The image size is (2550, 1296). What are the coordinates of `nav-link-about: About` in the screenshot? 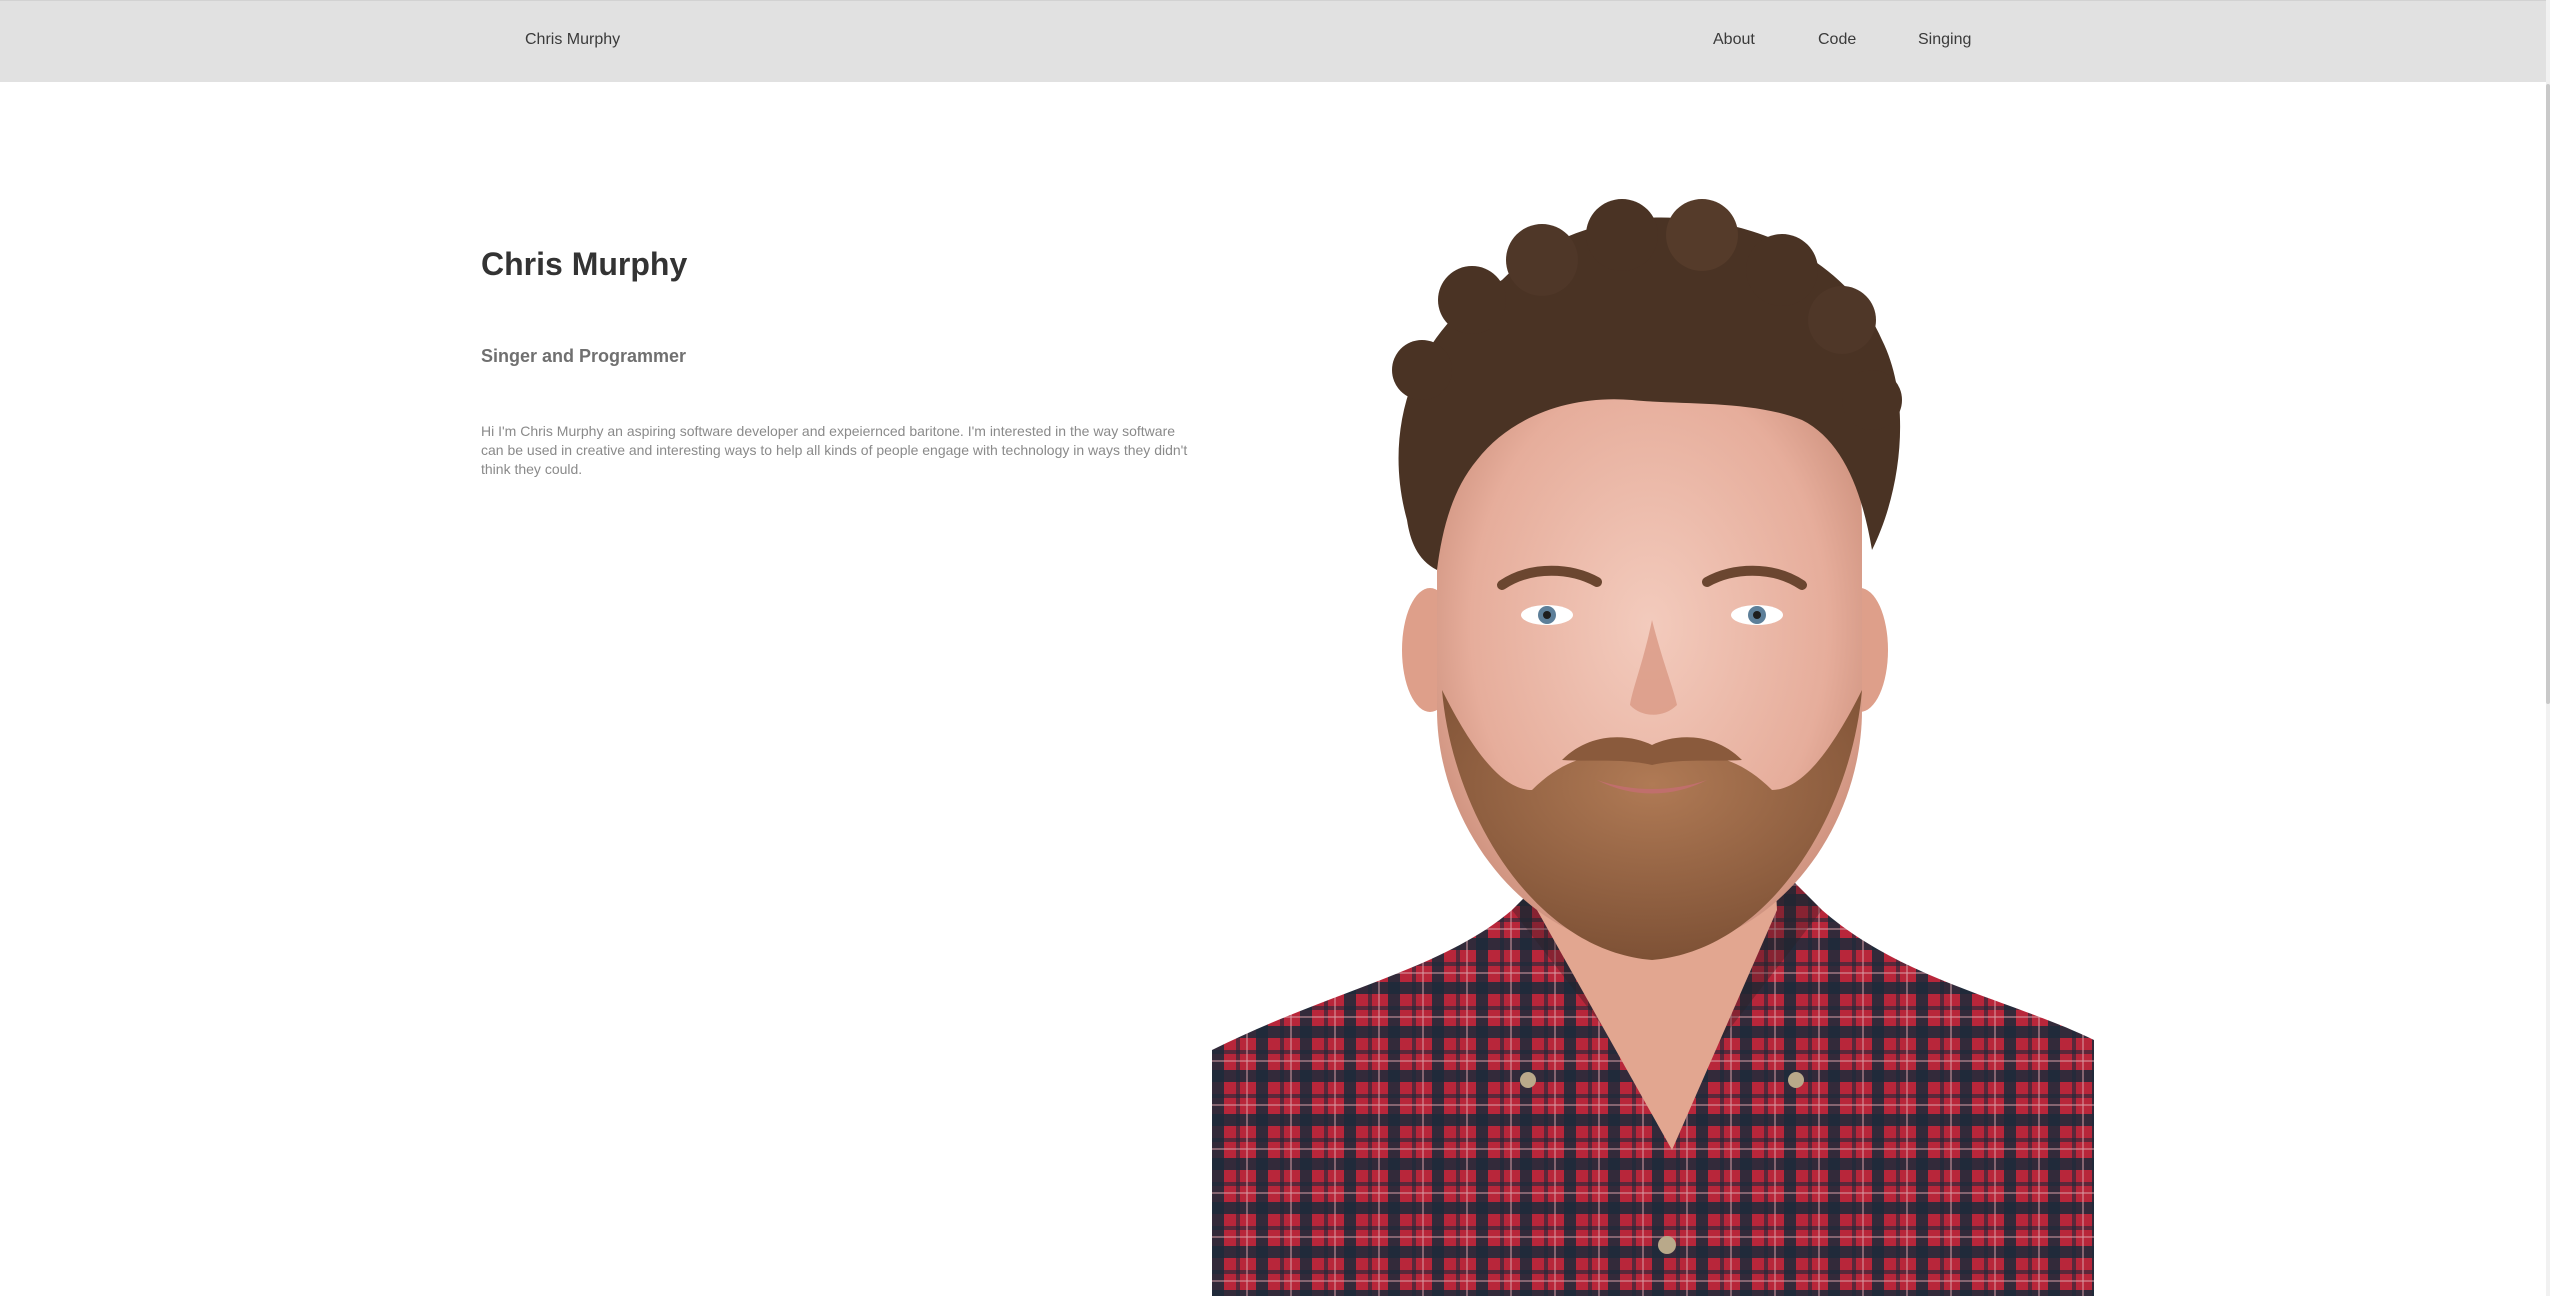 It's located at (1734, 40).